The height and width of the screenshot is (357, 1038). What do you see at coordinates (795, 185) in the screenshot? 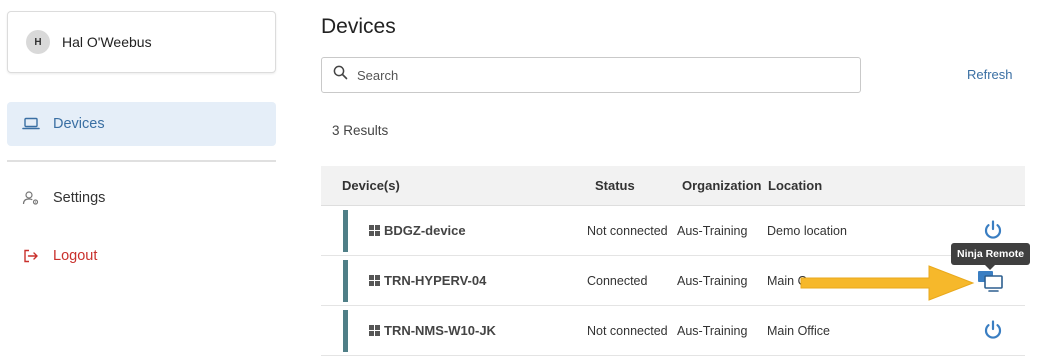
I see `column-header-location: Location` at bounding box center [795, 185].